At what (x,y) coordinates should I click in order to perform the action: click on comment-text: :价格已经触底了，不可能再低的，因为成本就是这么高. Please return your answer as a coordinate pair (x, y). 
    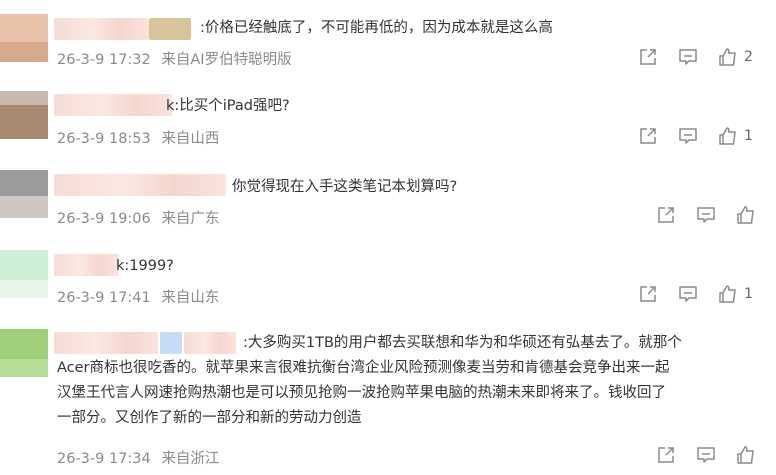
    Looking at the image, I should click on (376, 28).